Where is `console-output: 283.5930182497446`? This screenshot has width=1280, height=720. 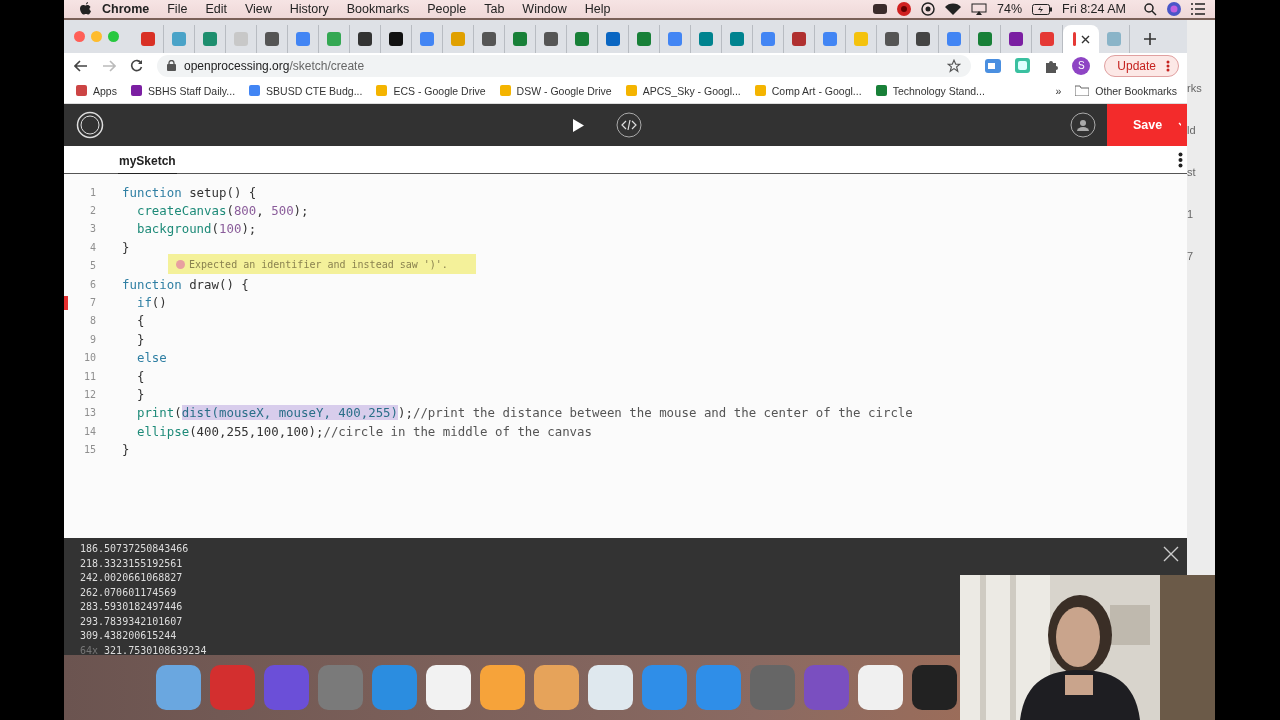 console-output: 283.5930182497446 is located at coordinates (131, 607).